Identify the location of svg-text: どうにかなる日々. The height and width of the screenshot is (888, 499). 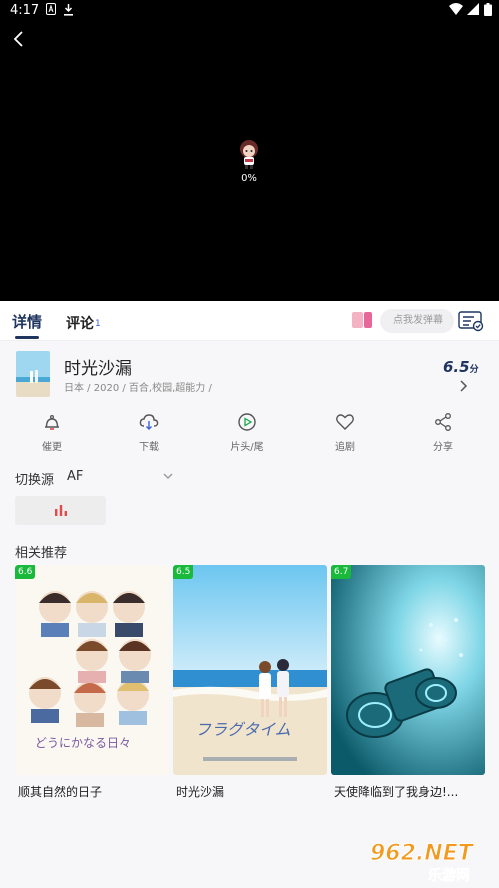
(83, 743).